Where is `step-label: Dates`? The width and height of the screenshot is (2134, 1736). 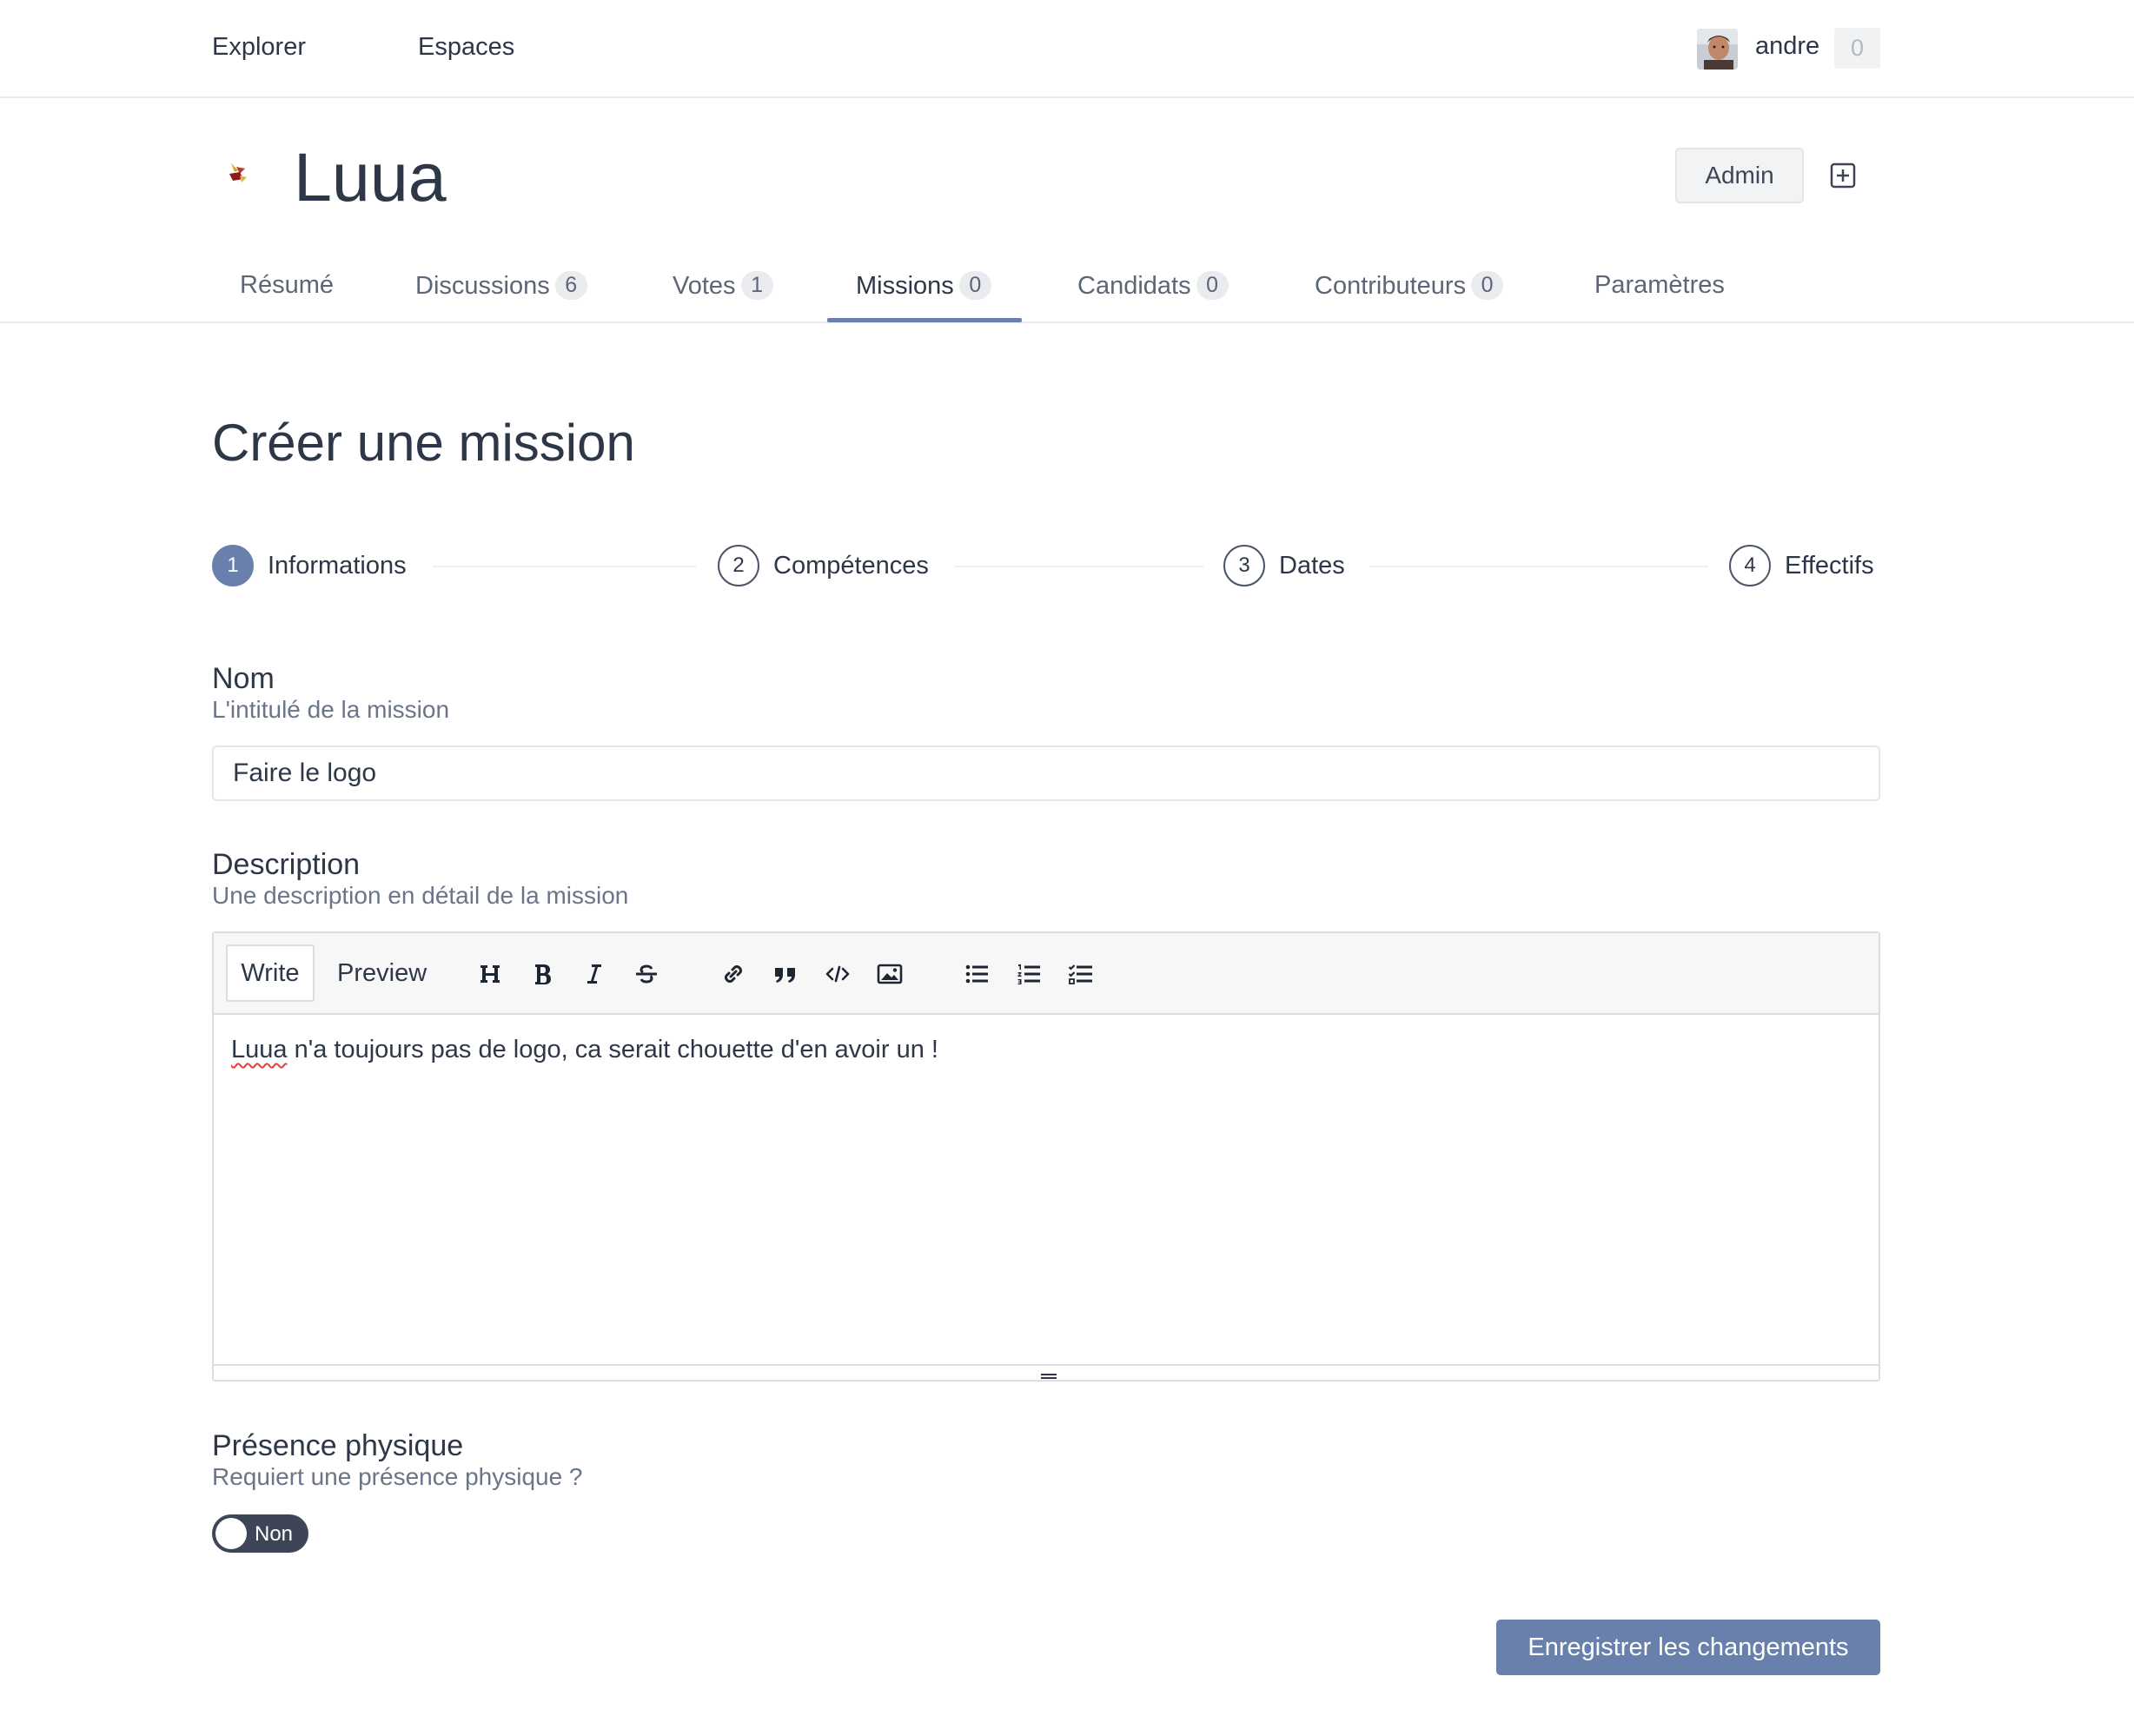 step-label: Dates is located at coordinates (1312, 566).